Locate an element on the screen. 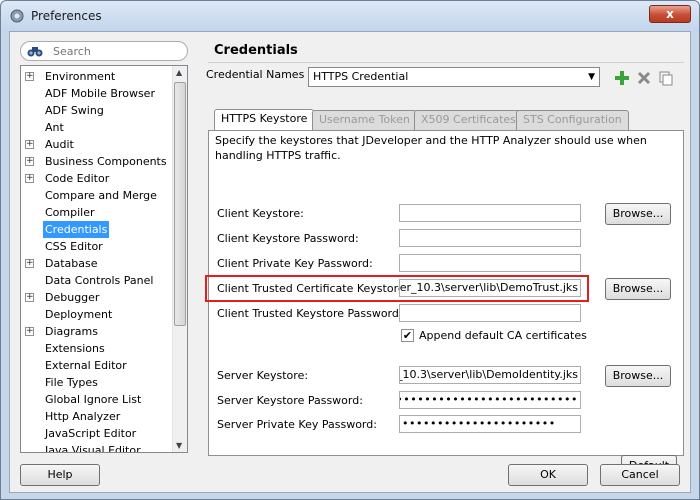  tree-item-label: Global Ignore List is located at coordinates (93, 399).